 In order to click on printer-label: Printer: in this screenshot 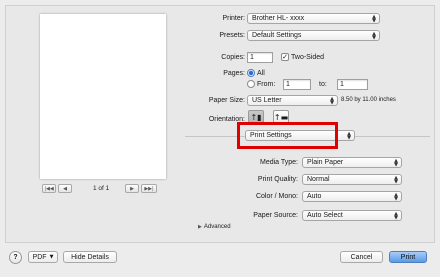, I will do `click(233, 18)`.